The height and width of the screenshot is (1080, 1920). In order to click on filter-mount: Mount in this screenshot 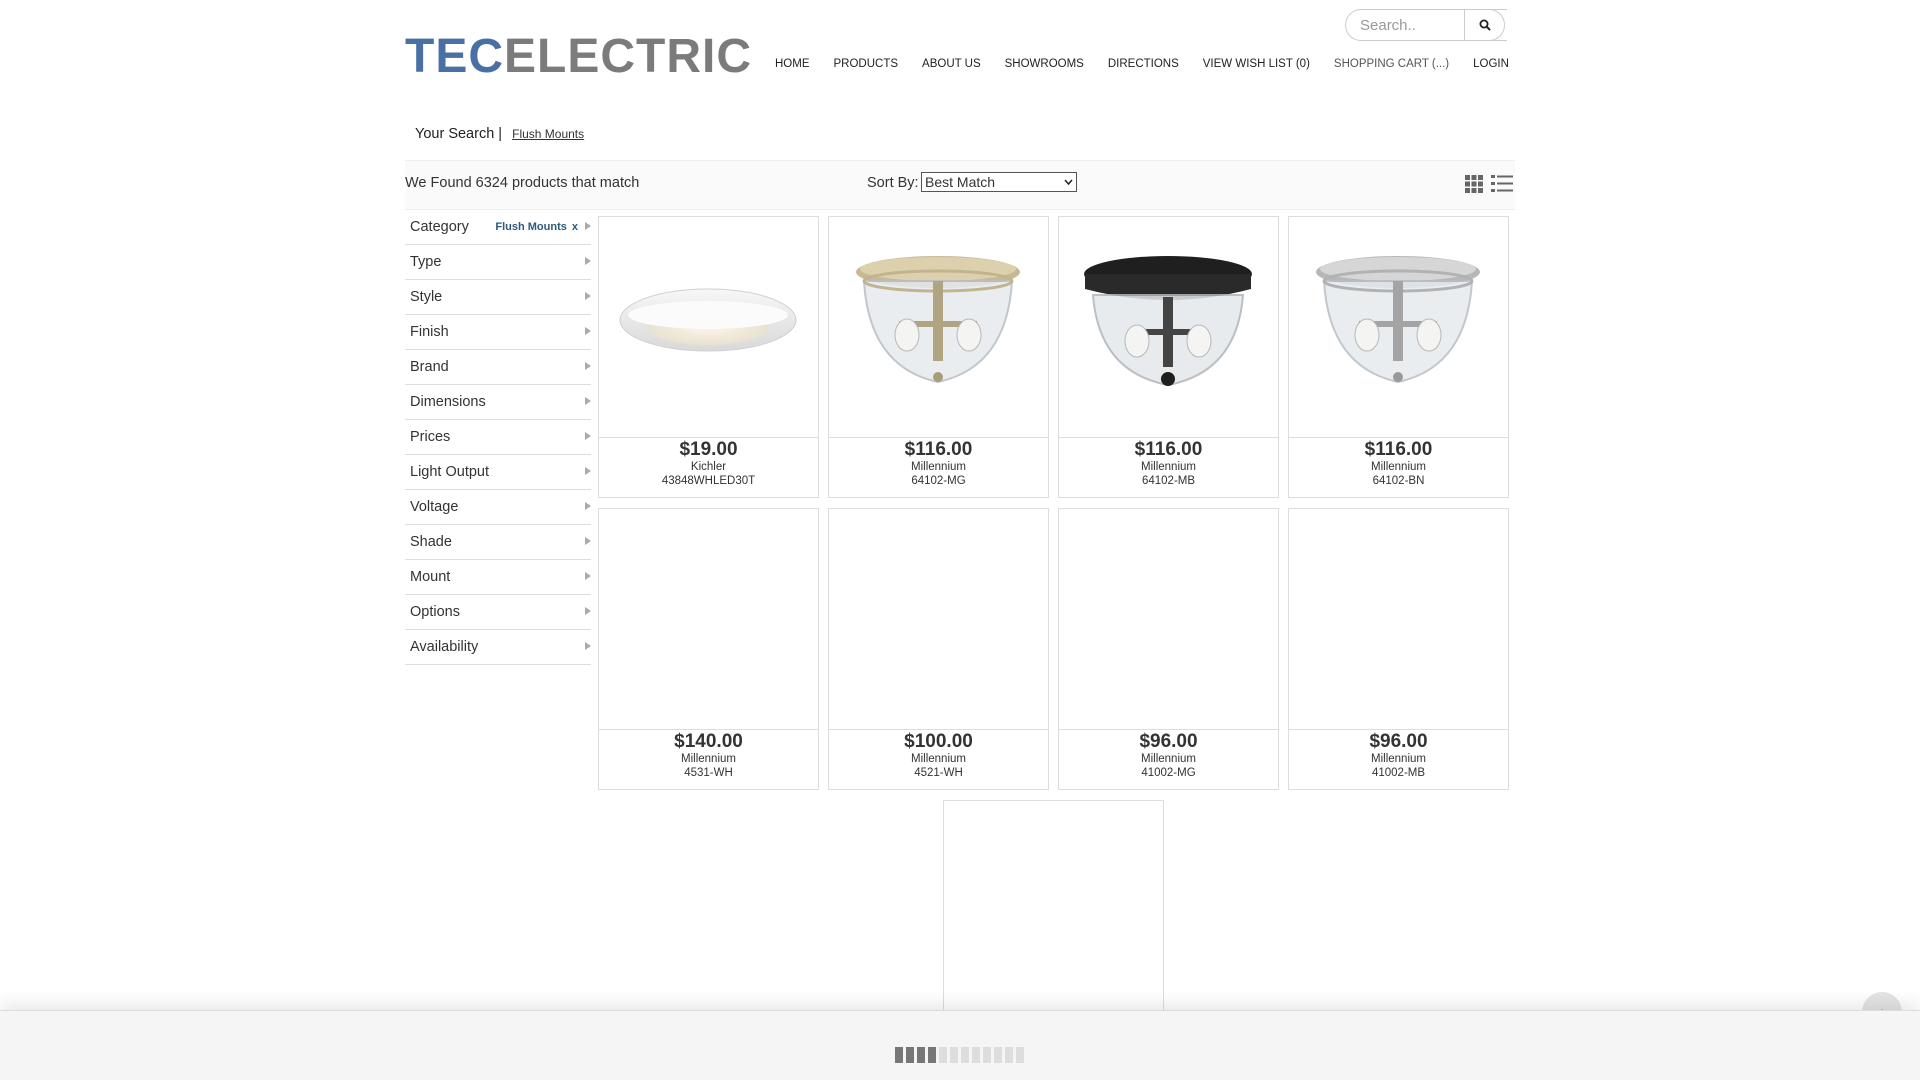, I will do `click(498, 577)`.